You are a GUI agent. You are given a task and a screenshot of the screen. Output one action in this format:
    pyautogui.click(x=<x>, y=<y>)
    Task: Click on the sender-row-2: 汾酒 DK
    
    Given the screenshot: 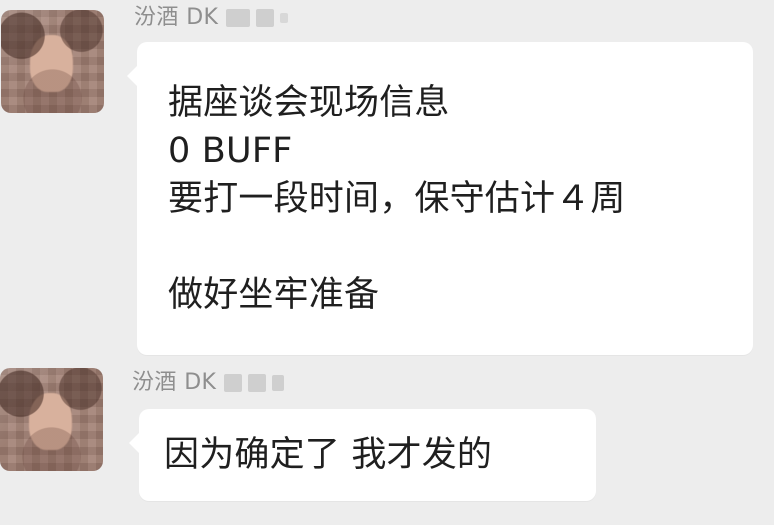 What is the action you would take?
    pyautogui.click(x=208, y=382)
    